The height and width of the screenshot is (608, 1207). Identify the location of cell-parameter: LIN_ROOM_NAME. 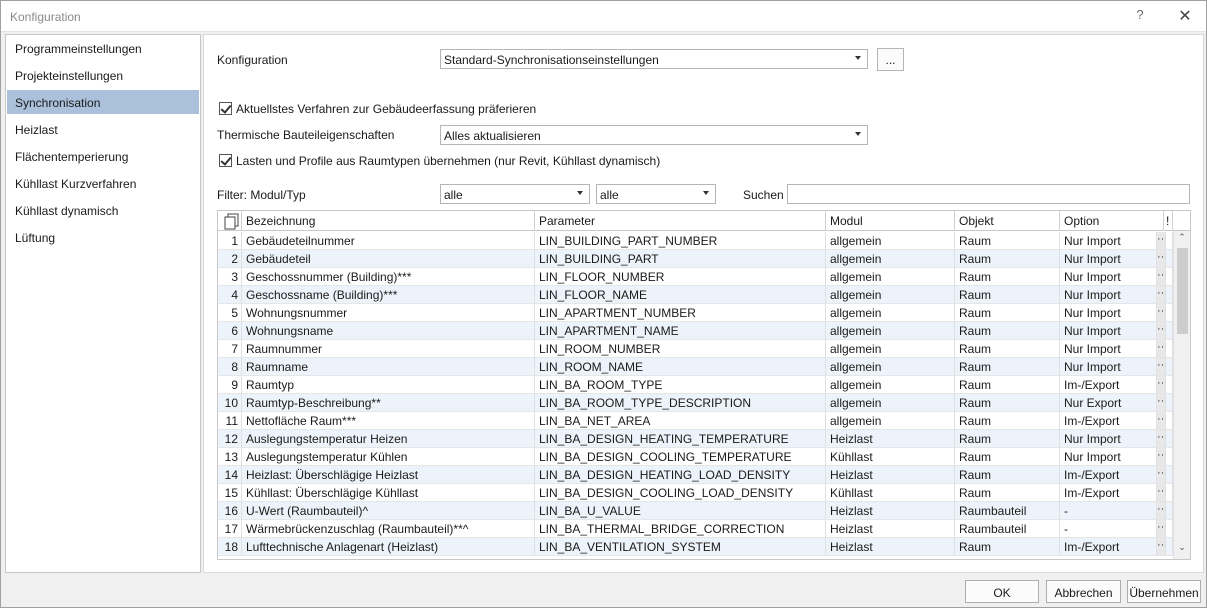
(680, 367).